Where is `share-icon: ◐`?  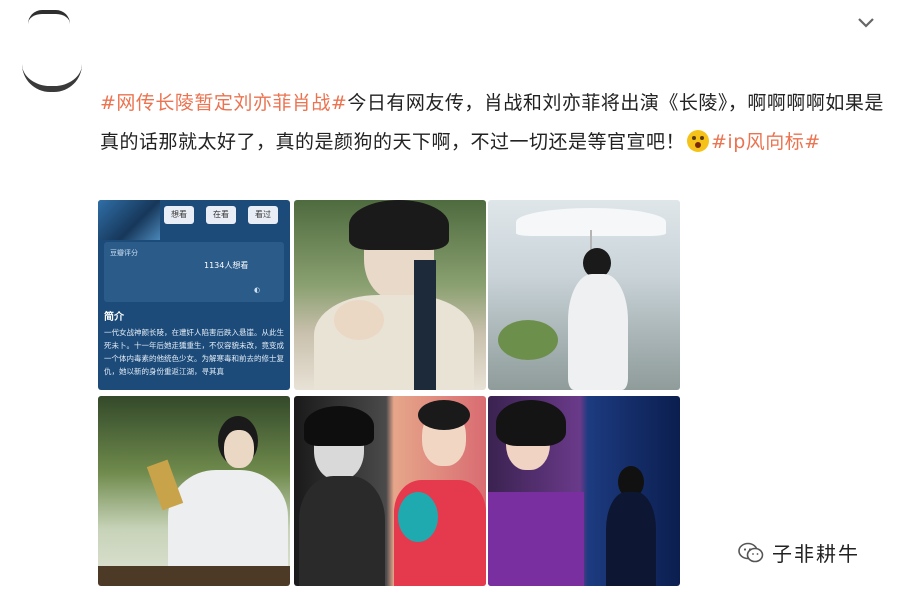
share-icon: ◐ is located at coordinates (257, 290).